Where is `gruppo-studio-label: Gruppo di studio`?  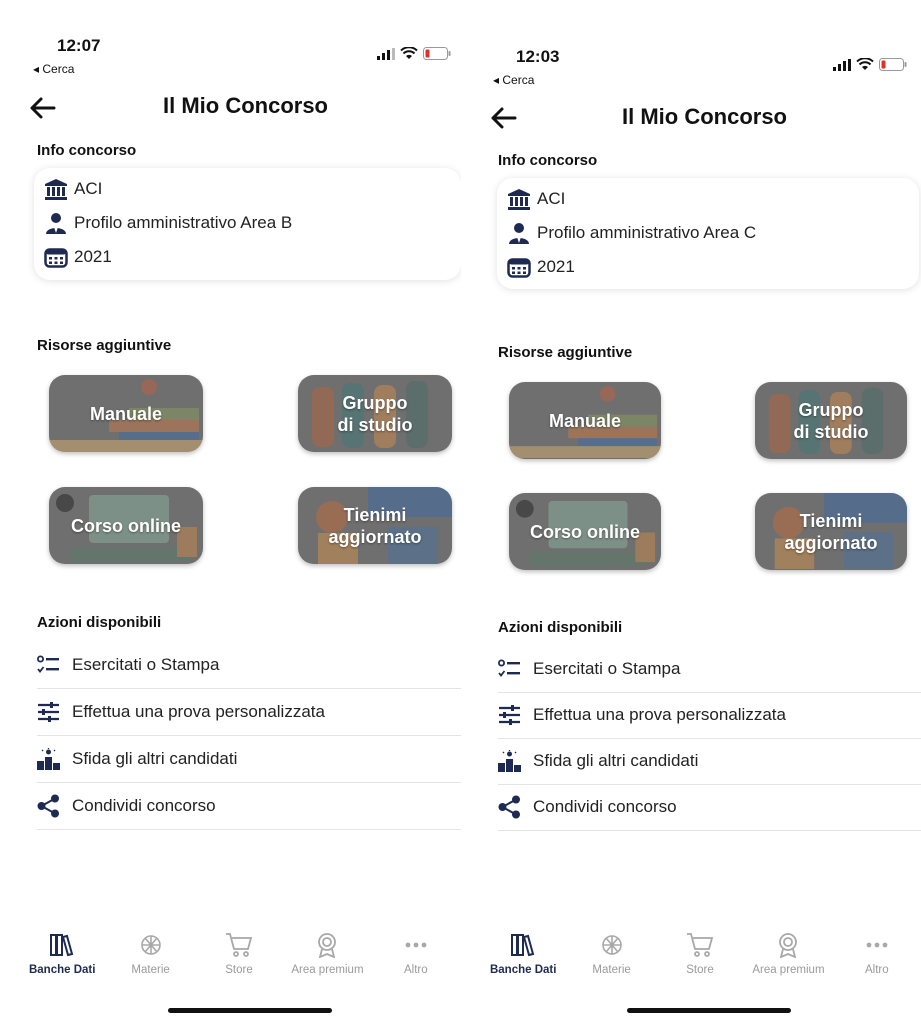
gruppo-studio-label: Gruppo di studio is located at coordinates (375, 413).